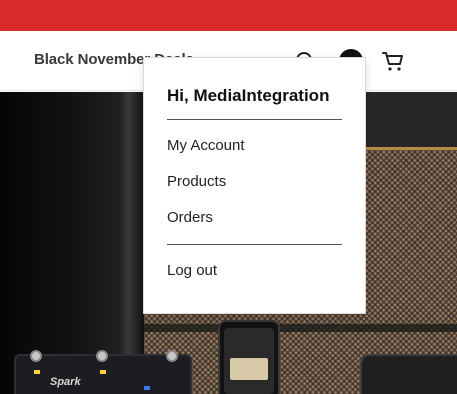 Image resolution: width=457 pixels, height=394 pixels. I want to click on amp-strip, so click(300, 328).